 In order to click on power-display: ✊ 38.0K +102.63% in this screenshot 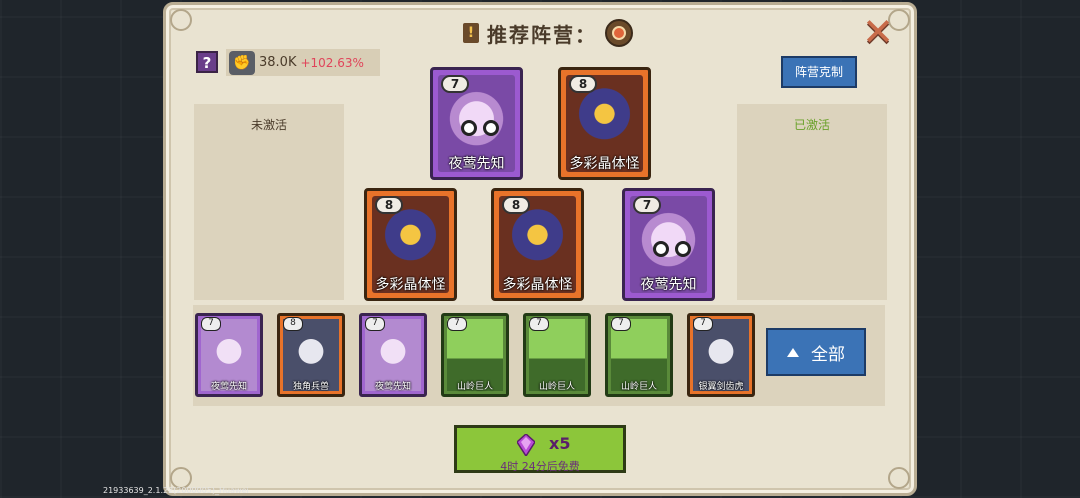, I will do `click(303, 62)`.